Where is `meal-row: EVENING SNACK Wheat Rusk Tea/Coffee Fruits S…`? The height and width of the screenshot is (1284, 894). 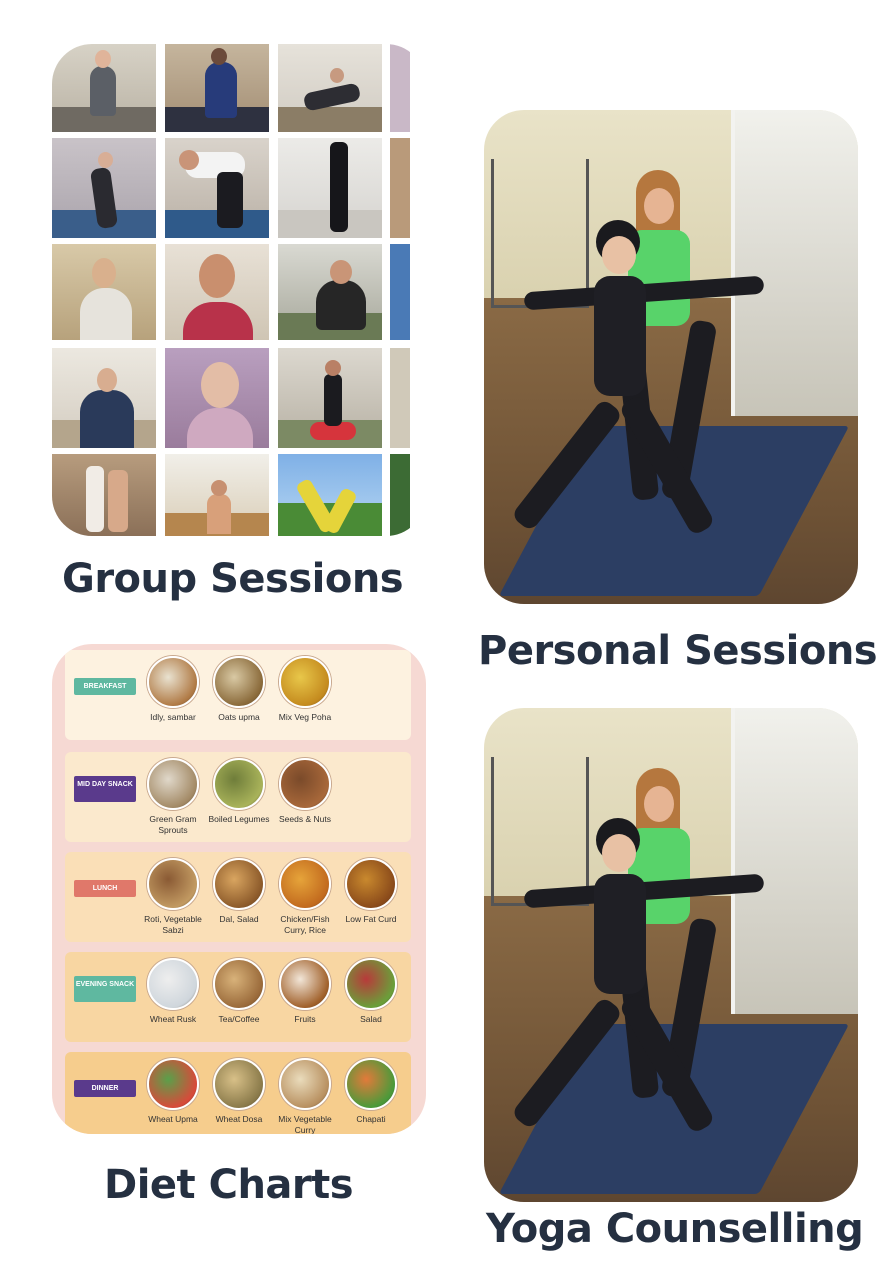
meal-row: EVENING SNACK Wheat Rusk Tea/Coffee Fruits S… is located at coordinates (238, 997).